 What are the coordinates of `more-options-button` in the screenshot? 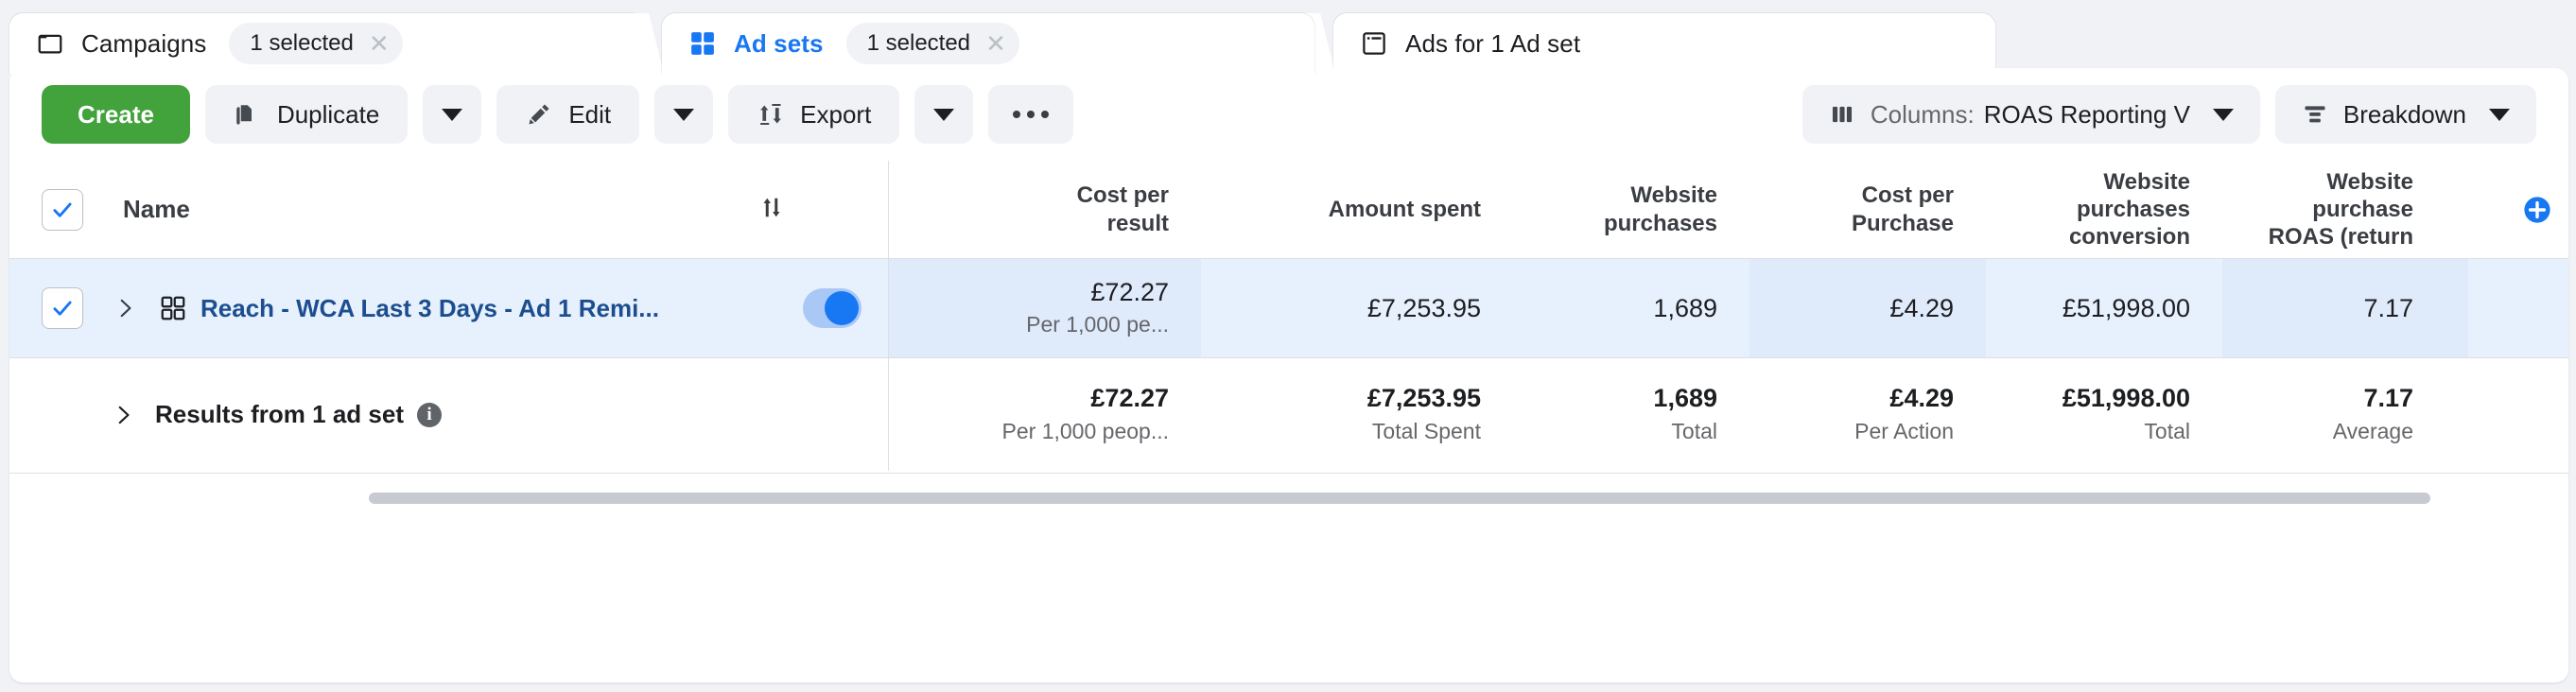 It's located at (1031, 115).